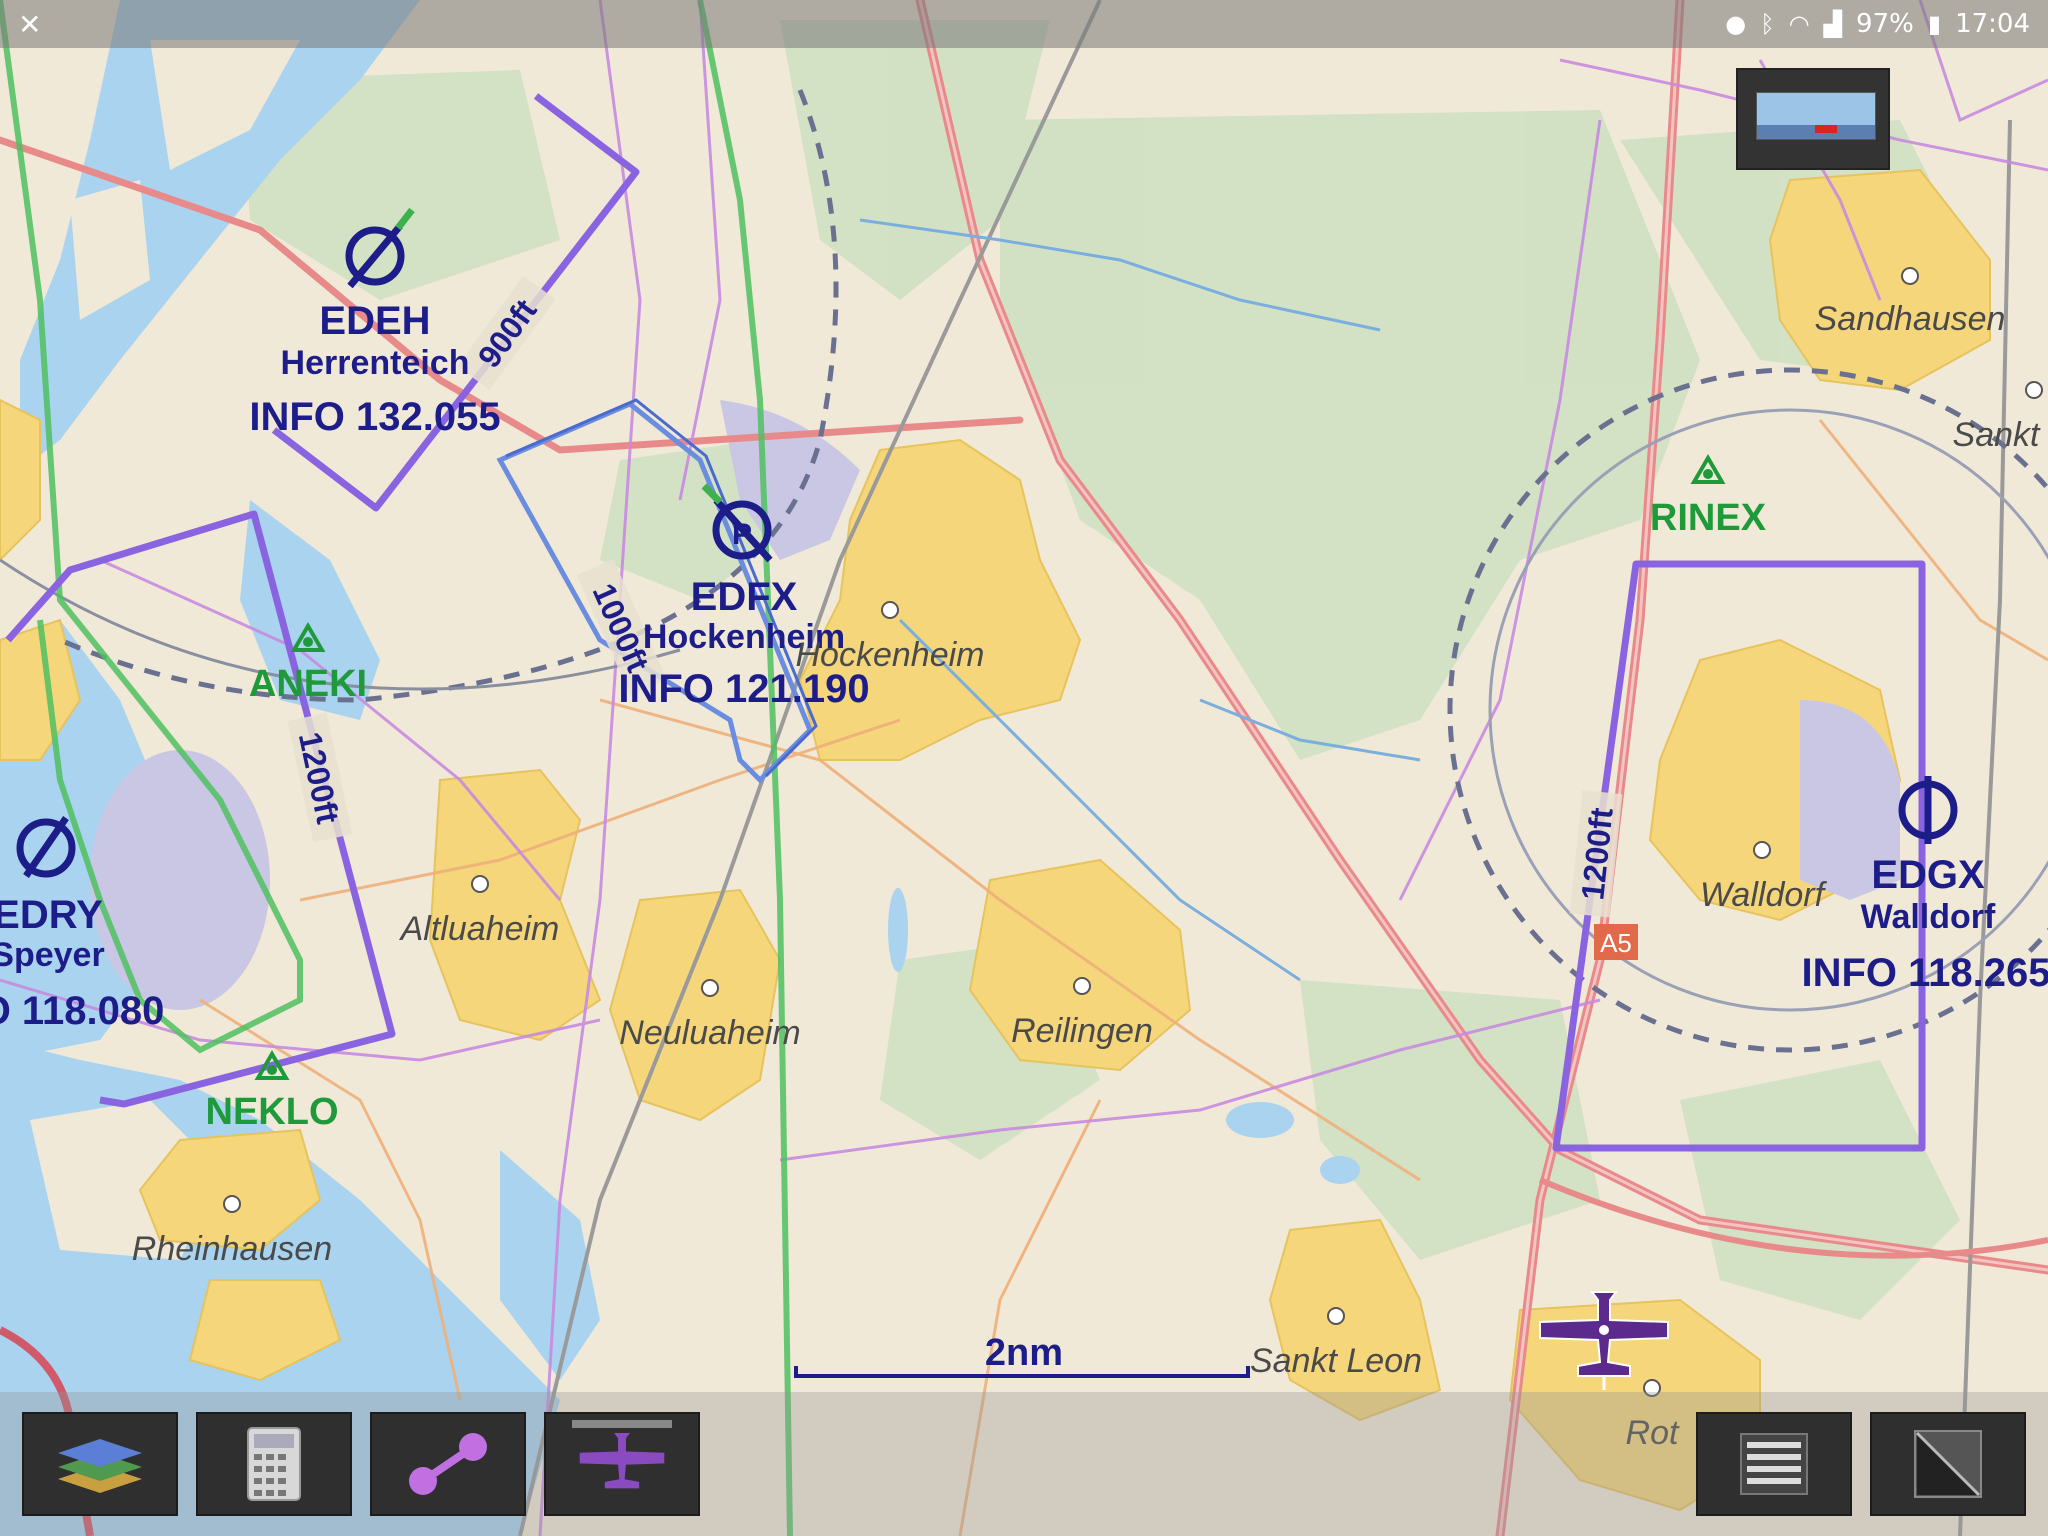 This screenshot has height=1536, width=2048. I want to click on town-label: Hockenheim, so click(890, 655).